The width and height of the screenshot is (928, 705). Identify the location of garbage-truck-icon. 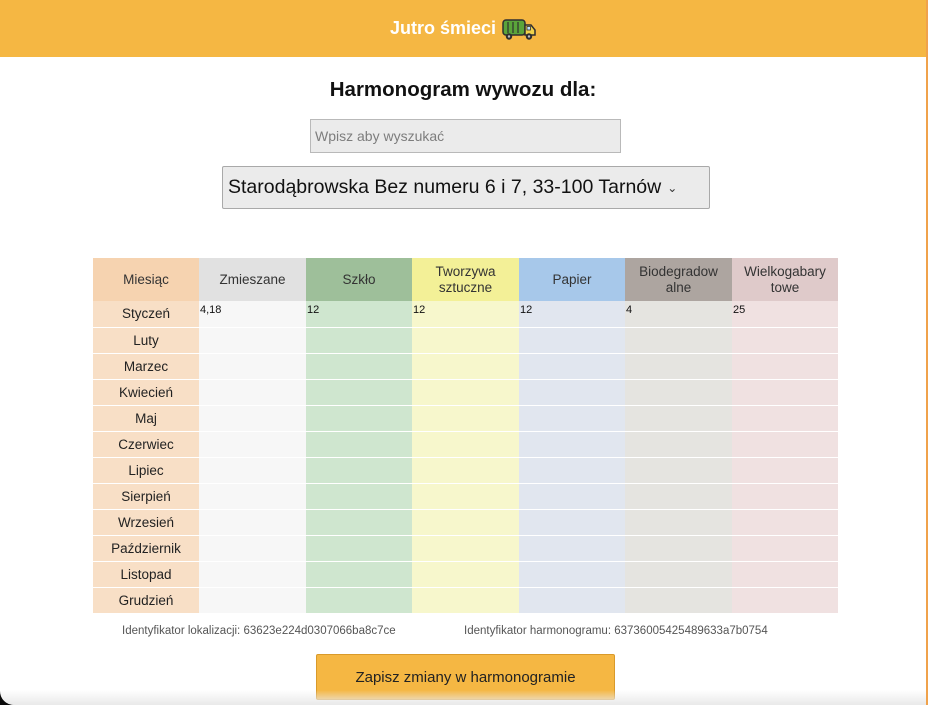
(519, 29).